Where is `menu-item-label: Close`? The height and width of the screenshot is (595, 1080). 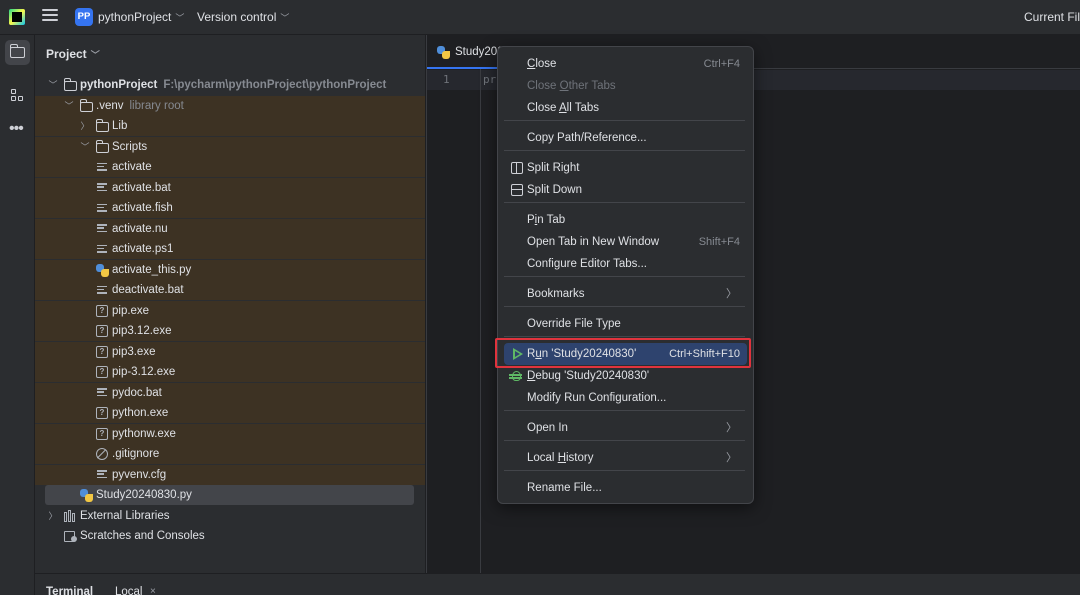
menu-item-label: Close is located at coordinates (542, 64).